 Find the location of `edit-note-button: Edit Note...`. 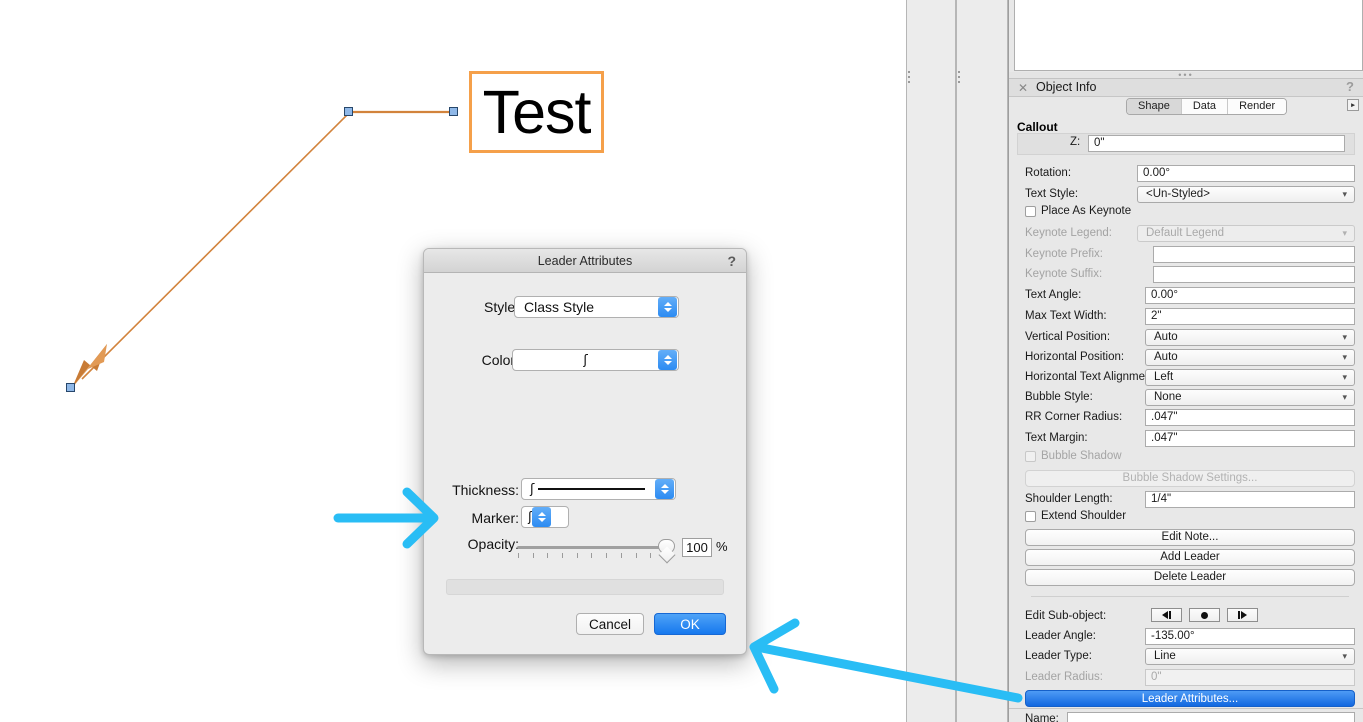

edit-note-button: Edit Note... is located at coordinates (1190, 537).